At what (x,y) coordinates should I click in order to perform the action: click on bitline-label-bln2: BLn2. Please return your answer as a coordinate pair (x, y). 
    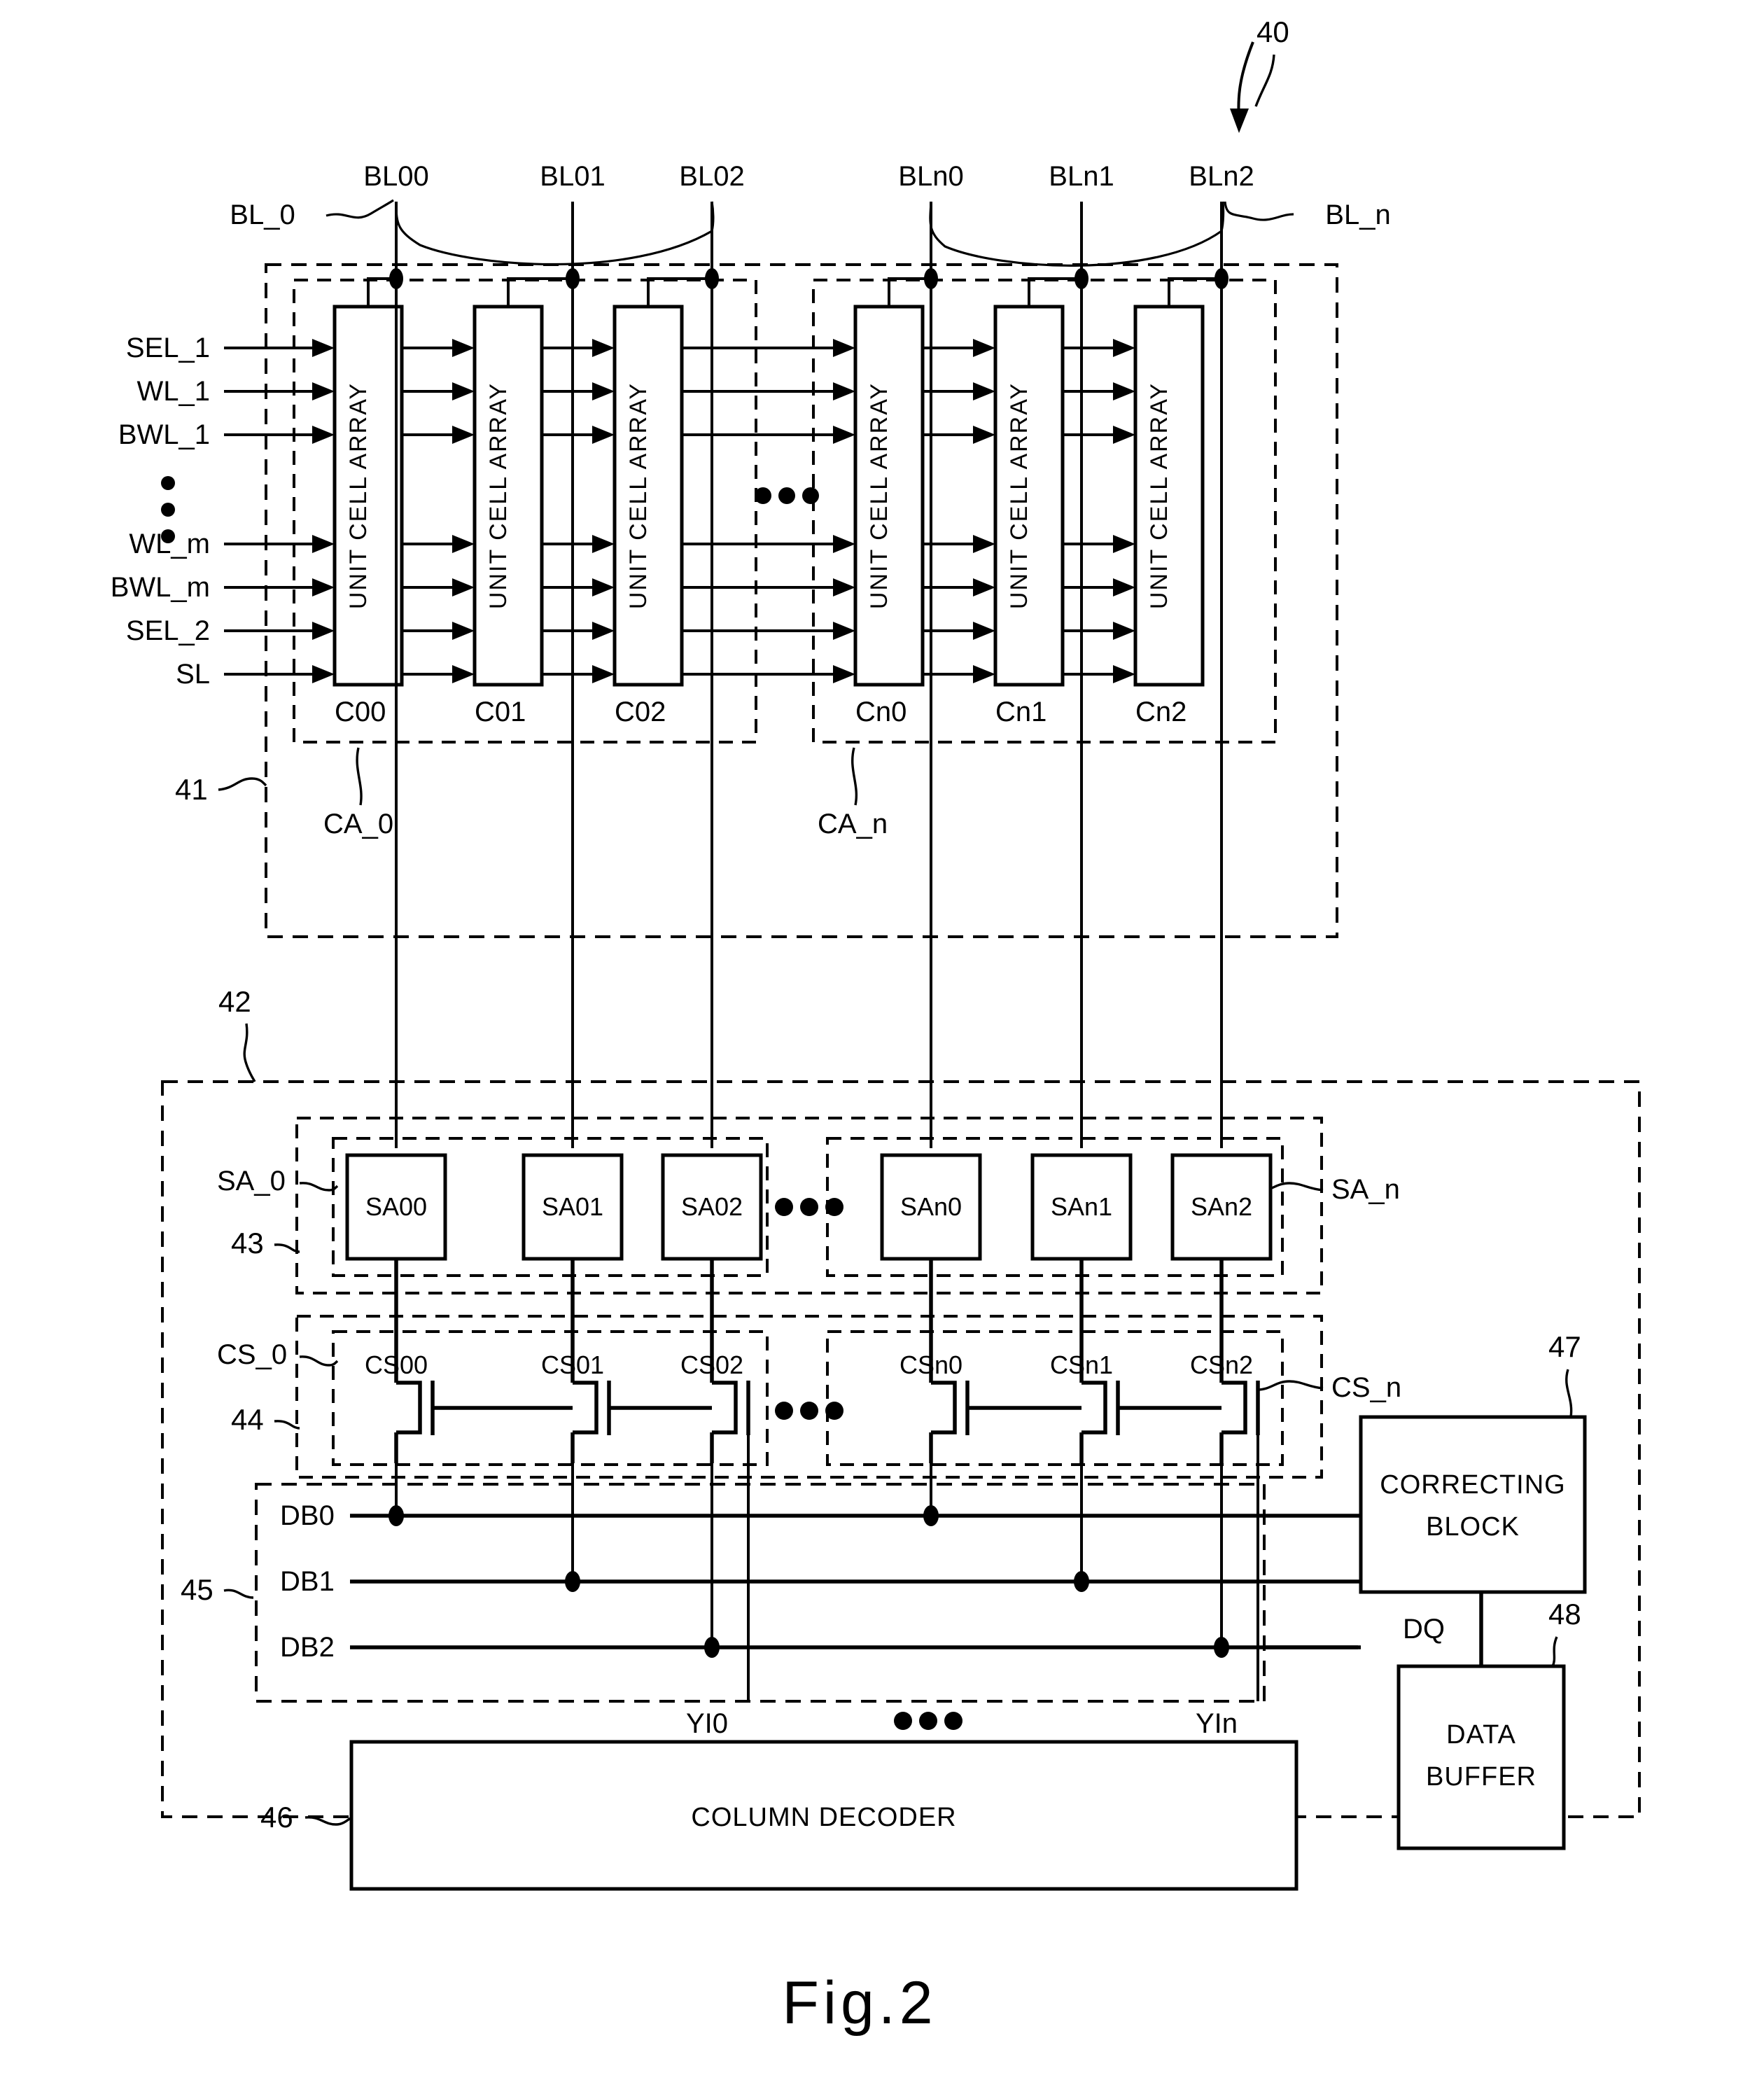
    Looking at the image, I should click on (1221, 176).